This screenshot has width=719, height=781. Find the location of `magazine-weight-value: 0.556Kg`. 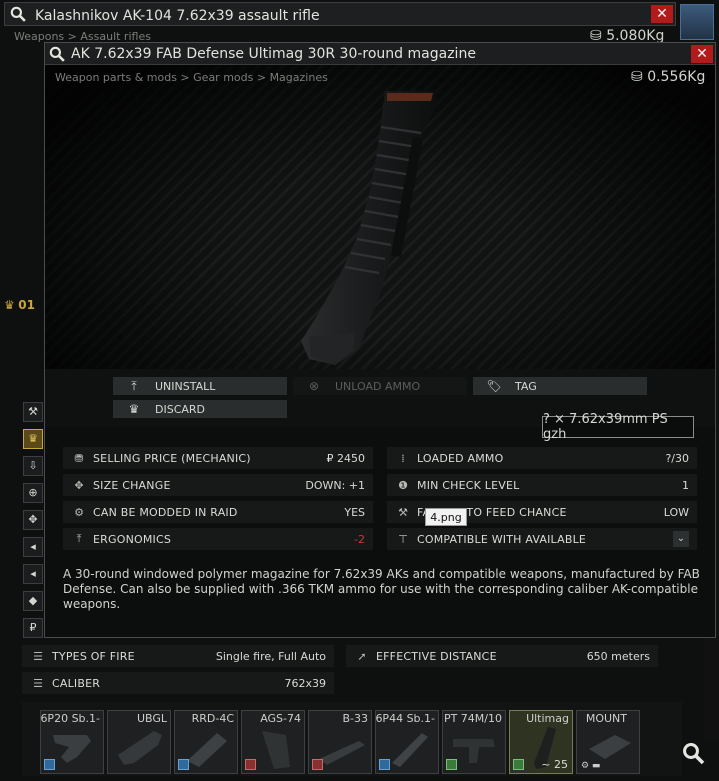

magazine-weight-value: 0.556Kg is located at coordinates (676, 77).